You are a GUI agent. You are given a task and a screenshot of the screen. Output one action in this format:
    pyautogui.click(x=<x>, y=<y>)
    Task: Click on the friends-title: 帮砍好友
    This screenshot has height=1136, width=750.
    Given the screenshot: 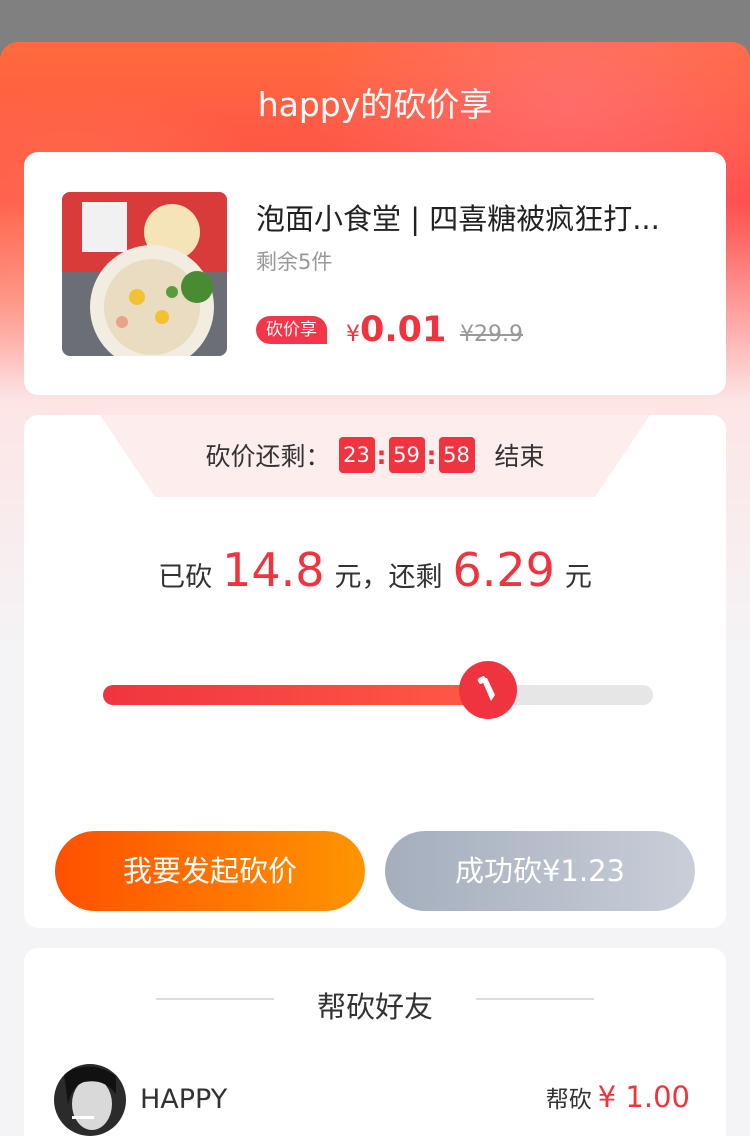 What is the action you would take?
    pyautogui.click(x=374, y=1007)
    